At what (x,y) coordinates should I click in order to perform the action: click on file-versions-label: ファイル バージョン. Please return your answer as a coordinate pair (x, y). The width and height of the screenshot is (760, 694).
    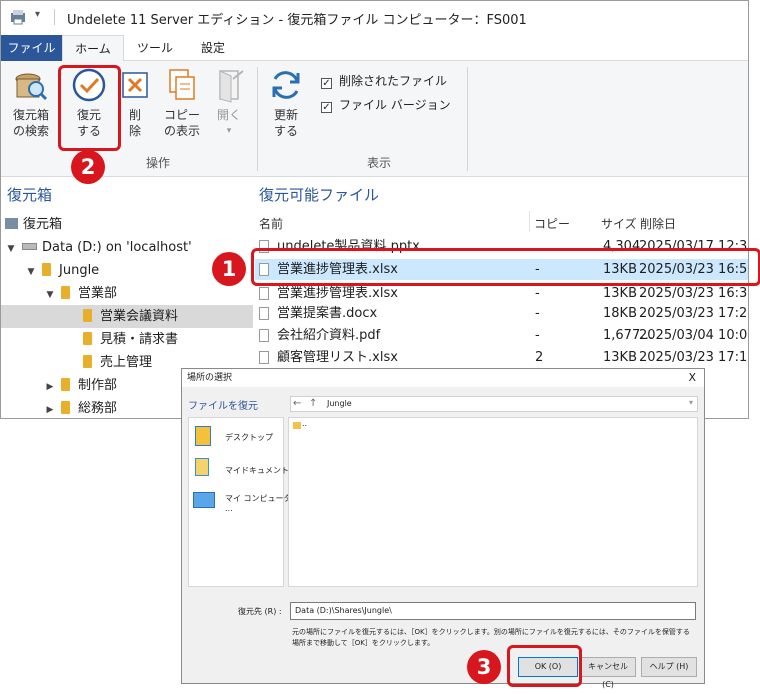
    Looking at the image, I should click on (395, 105).